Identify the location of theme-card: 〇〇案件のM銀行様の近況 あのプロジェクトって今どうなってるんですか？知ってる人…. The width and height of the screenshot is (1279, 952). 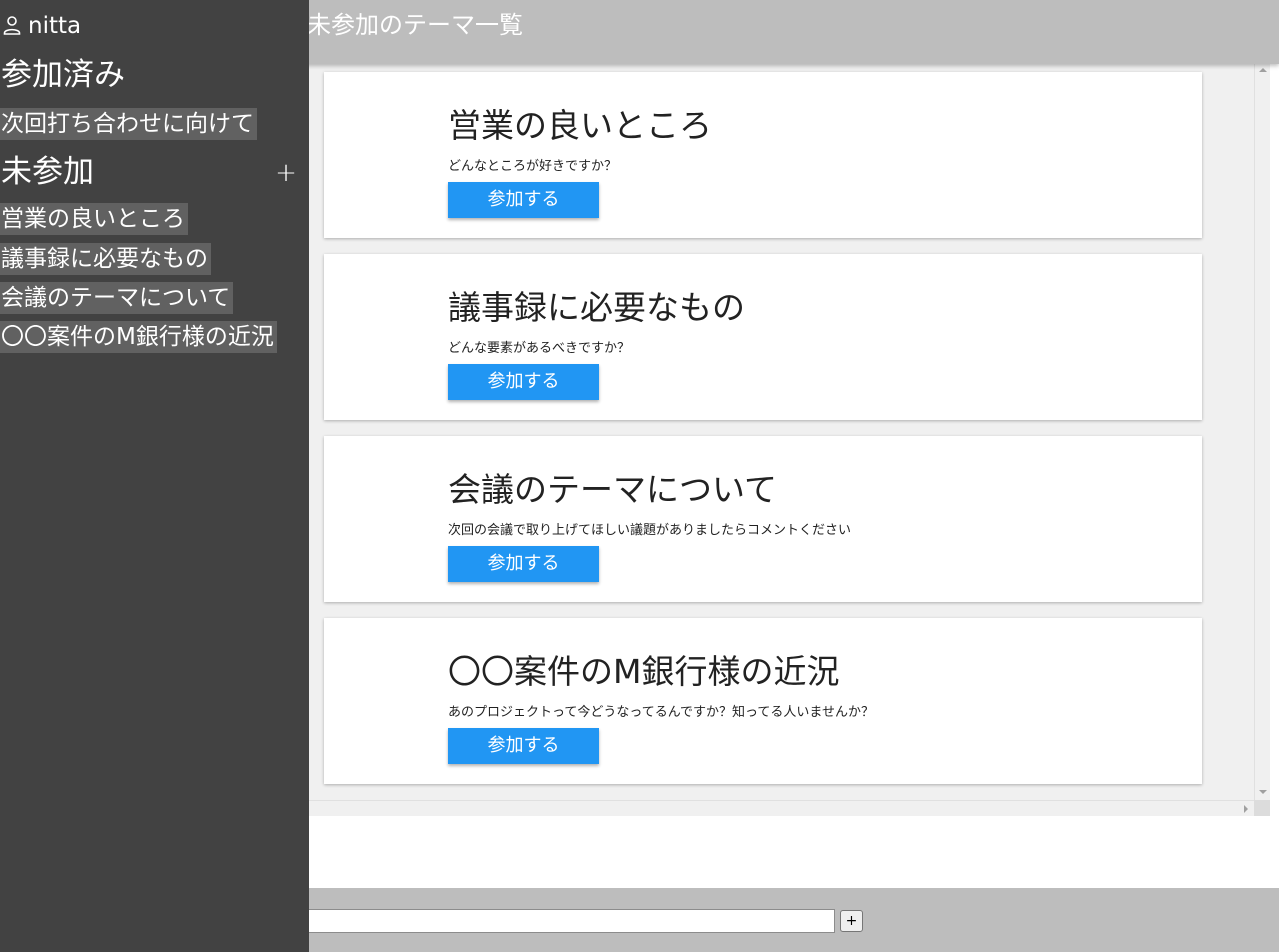
(763, 701).